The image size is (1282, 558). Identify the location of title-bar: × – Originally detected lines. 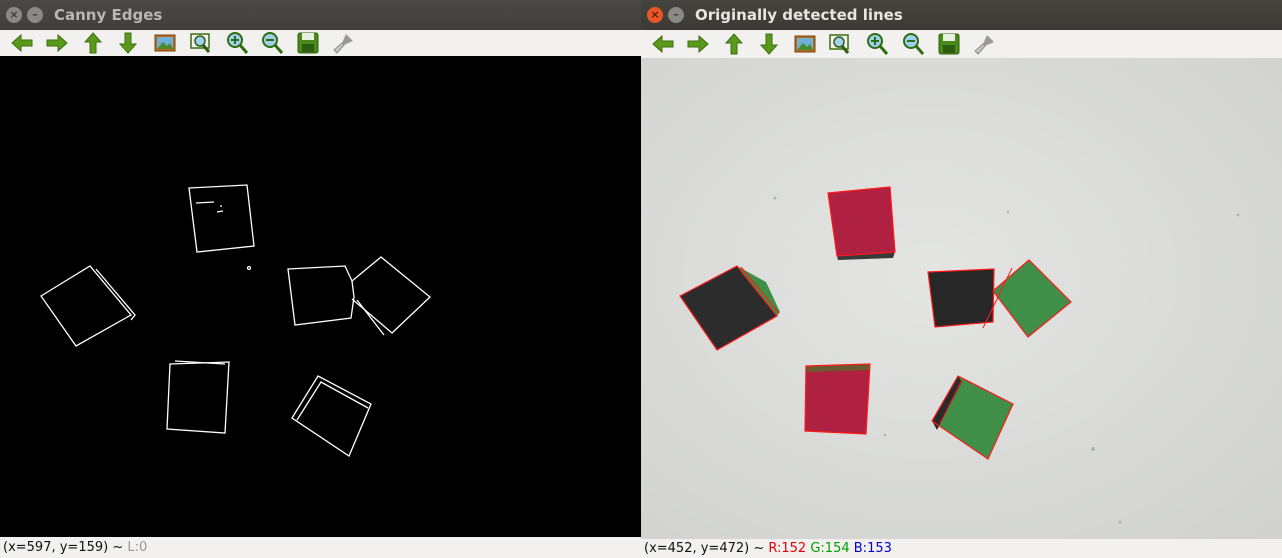
(961, 15).